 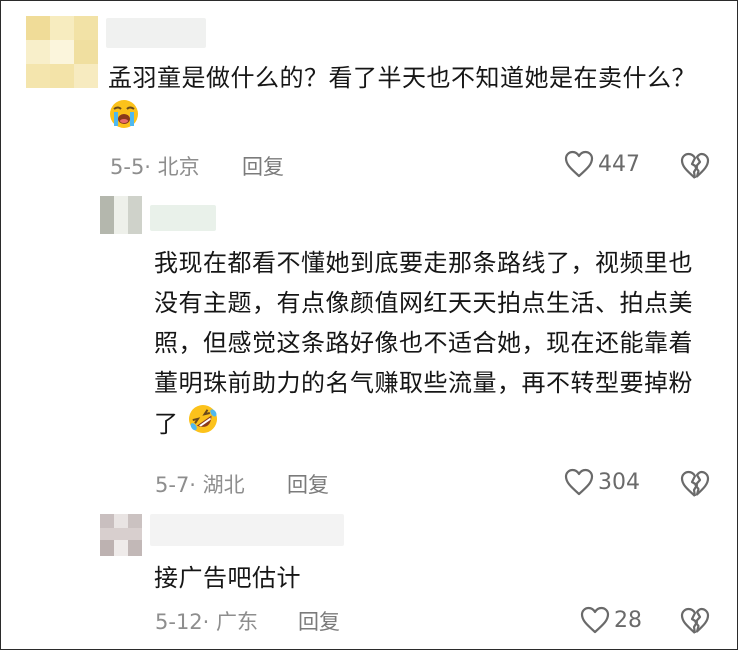 What do you see at coordinates (408, 100) in the screenshot?
I see `comment-text: 孟羽童是做什么的？看了半天也不知道她是在卖什么？` at bounding box center [408, 100].